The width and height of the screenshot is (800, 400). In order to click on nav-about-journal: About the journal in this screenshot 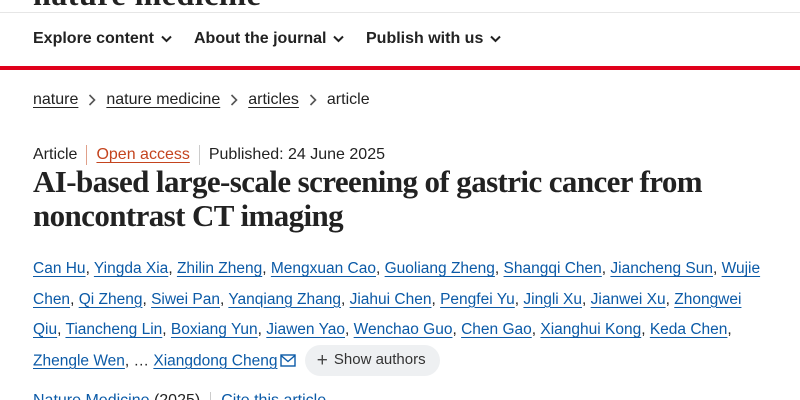, I will do `click(269, 39)`.